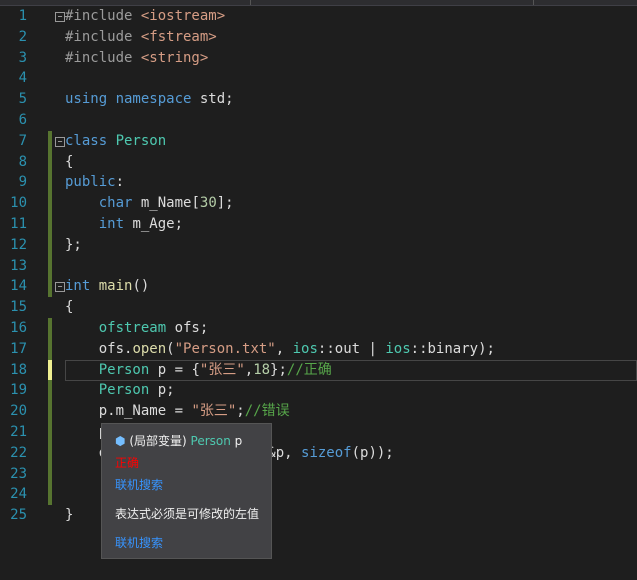 Image resolution: width=637 pixels, height=580 pixels. Describe the element at coordinates (132, 99) in the screenshot. I see `token: using namespace` at that location.